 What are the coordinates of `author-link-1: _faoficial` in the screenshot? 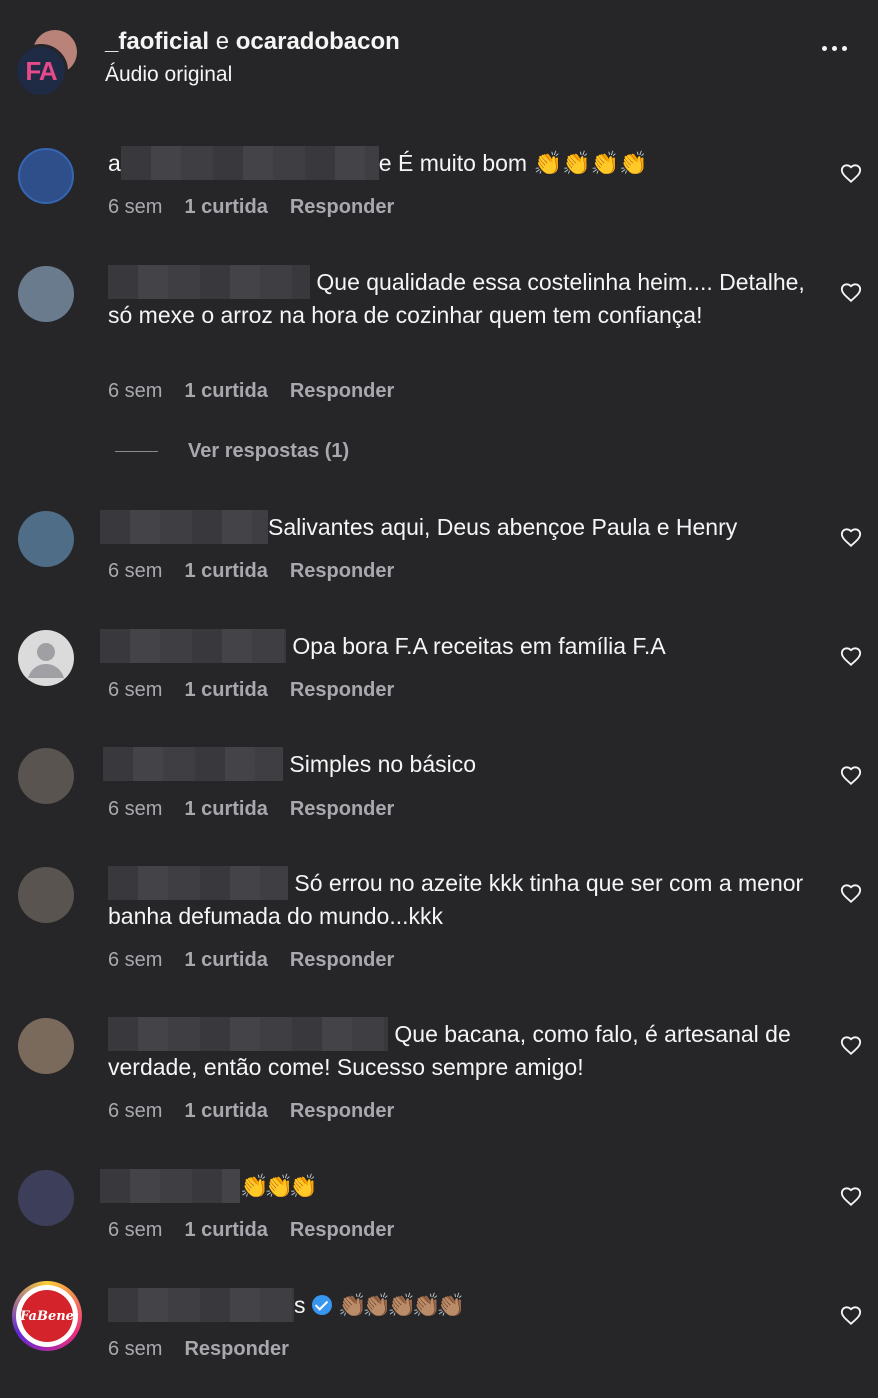 It's located at (157, 41).